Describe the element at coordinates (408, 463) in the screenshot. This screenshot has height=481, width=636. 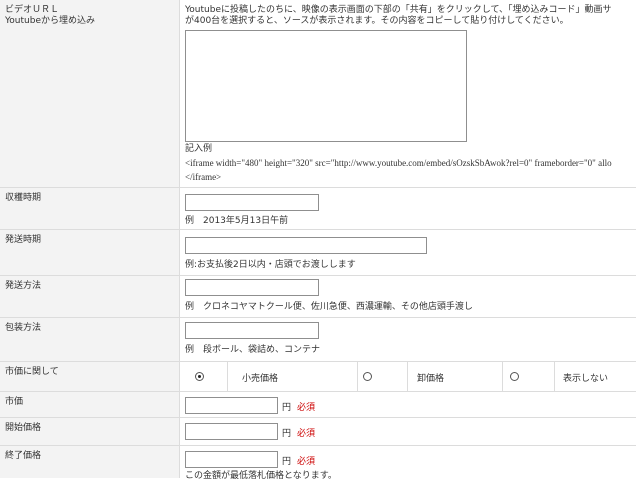
I see `end-price-content: 円 必須 この金額が最低落札価格となります。` at that location.